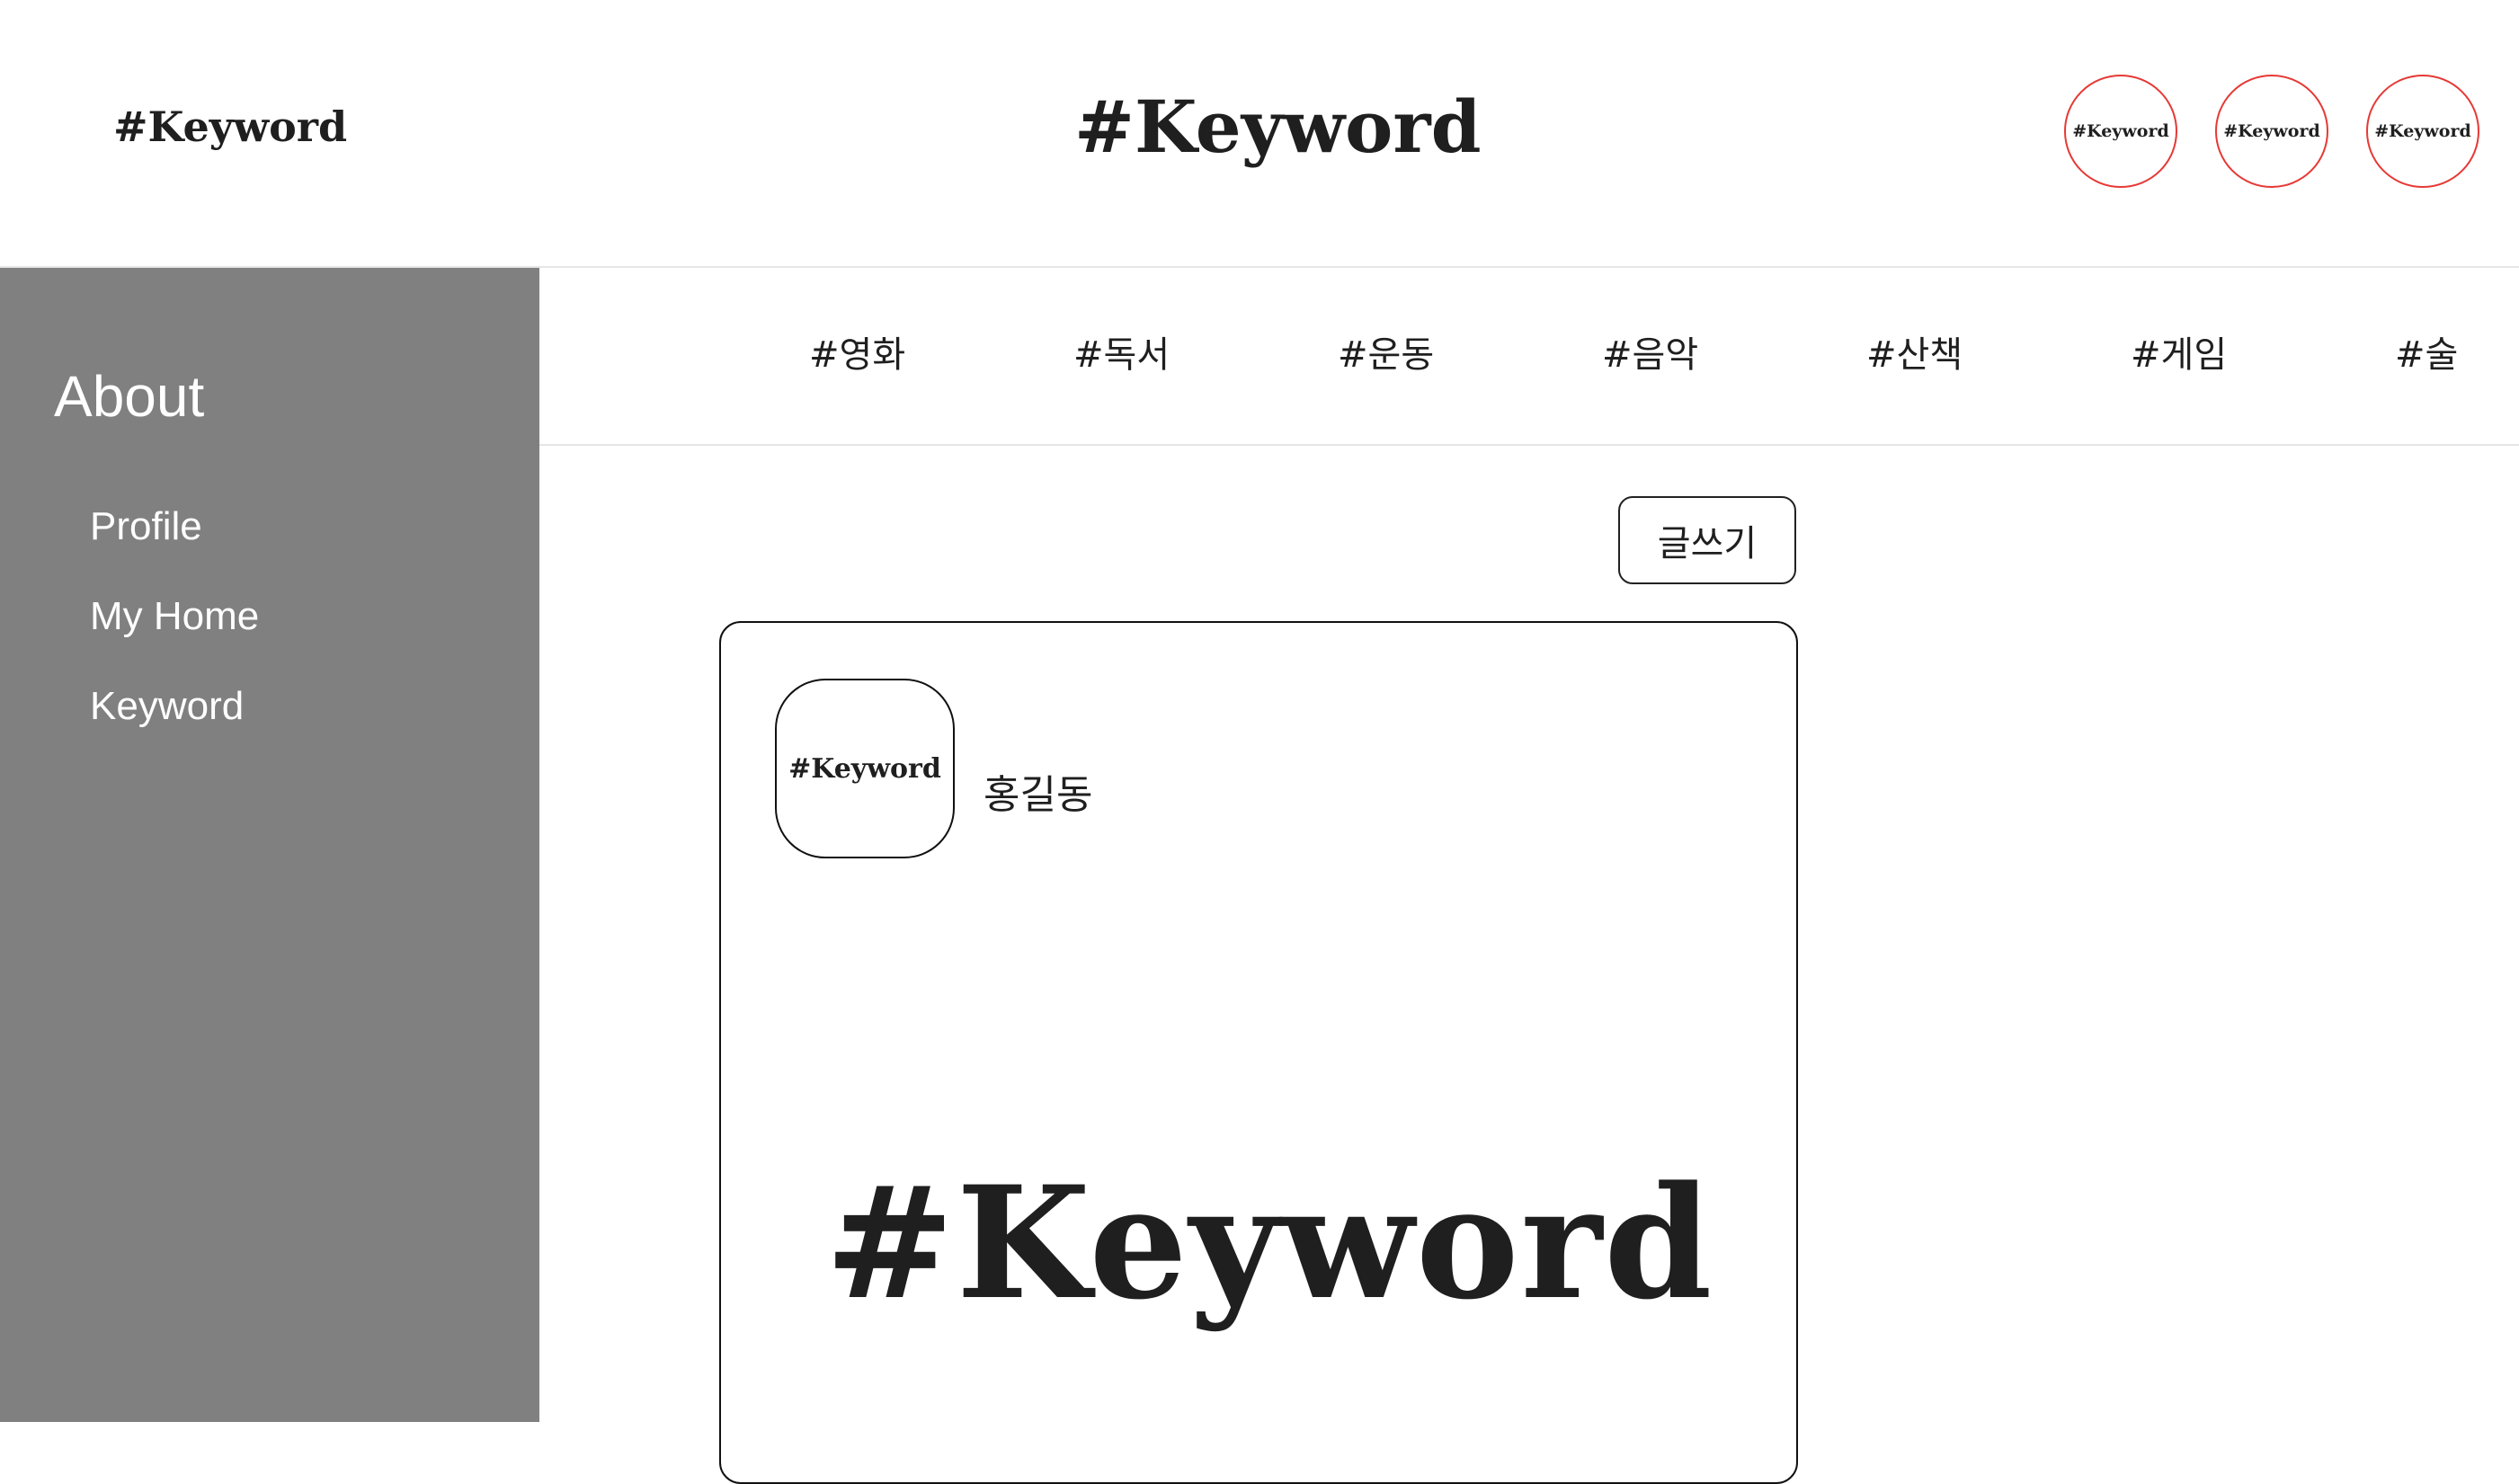 Image resolution: width=2519 pixels, height=1484 pixels. I want to click on header-circle-button-1: #Keyword, so click(2120, 131).